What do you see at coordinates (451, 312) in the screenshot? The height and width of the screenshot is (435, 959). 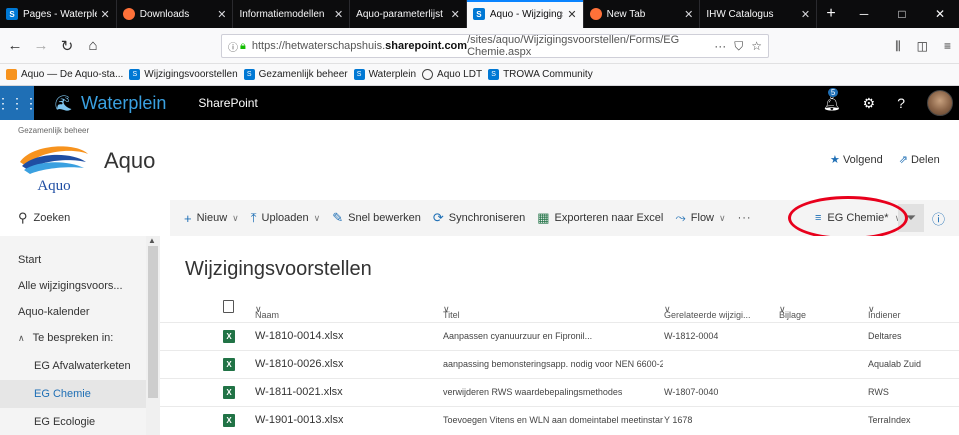 I see `column-header-title: Titel ∨` at bounding box center [451, 312].